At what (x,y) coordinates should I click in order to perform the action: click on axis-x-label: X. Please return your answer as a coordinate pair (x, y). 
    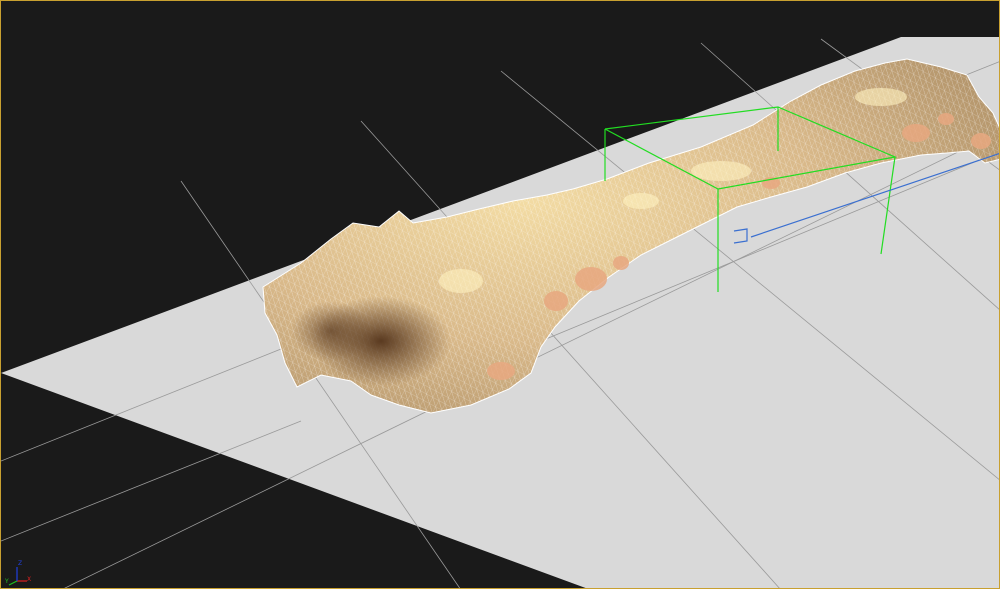
    Looking at the image, I should click on (29, 579).